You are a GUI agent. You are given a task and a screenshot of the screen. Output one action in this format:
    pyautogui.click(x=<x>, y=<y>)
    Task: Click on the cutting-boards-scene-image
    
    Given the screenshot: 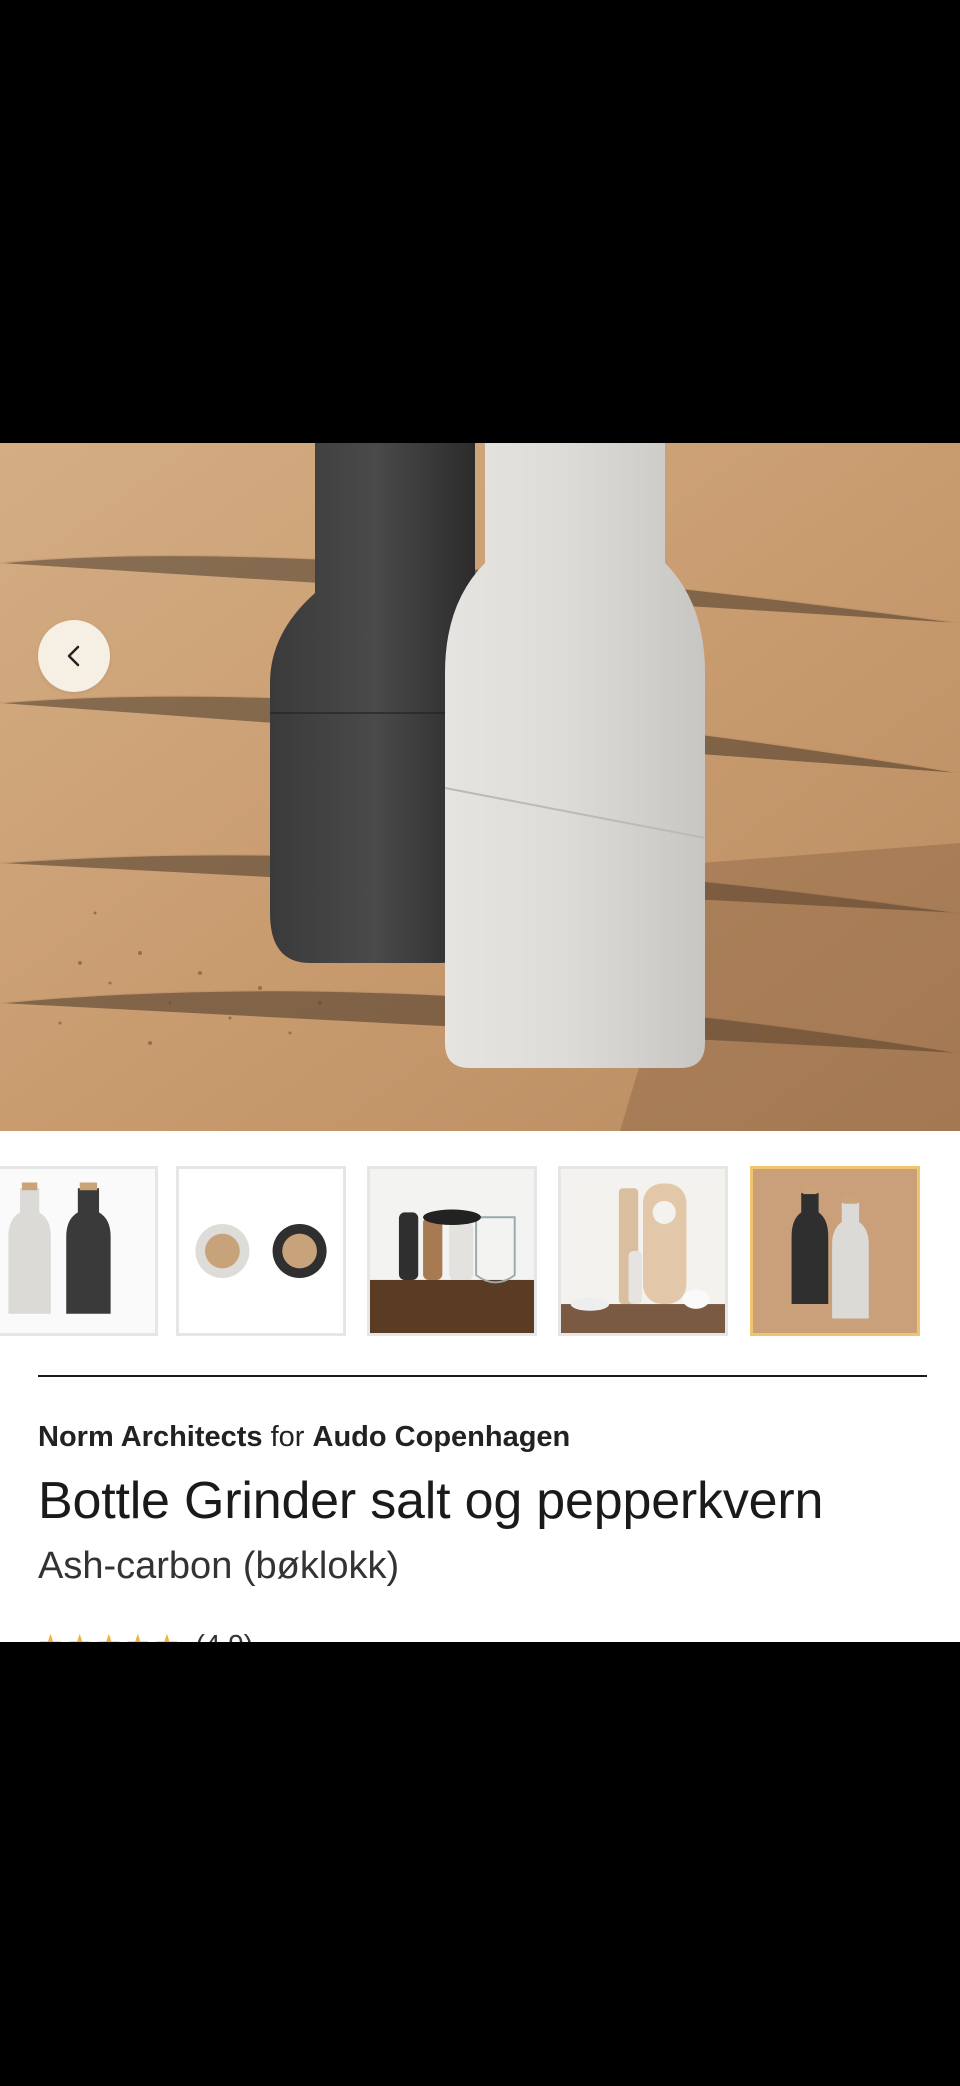 What is the action you would take?
    pyautogui.click(x=643, y=1251)
    